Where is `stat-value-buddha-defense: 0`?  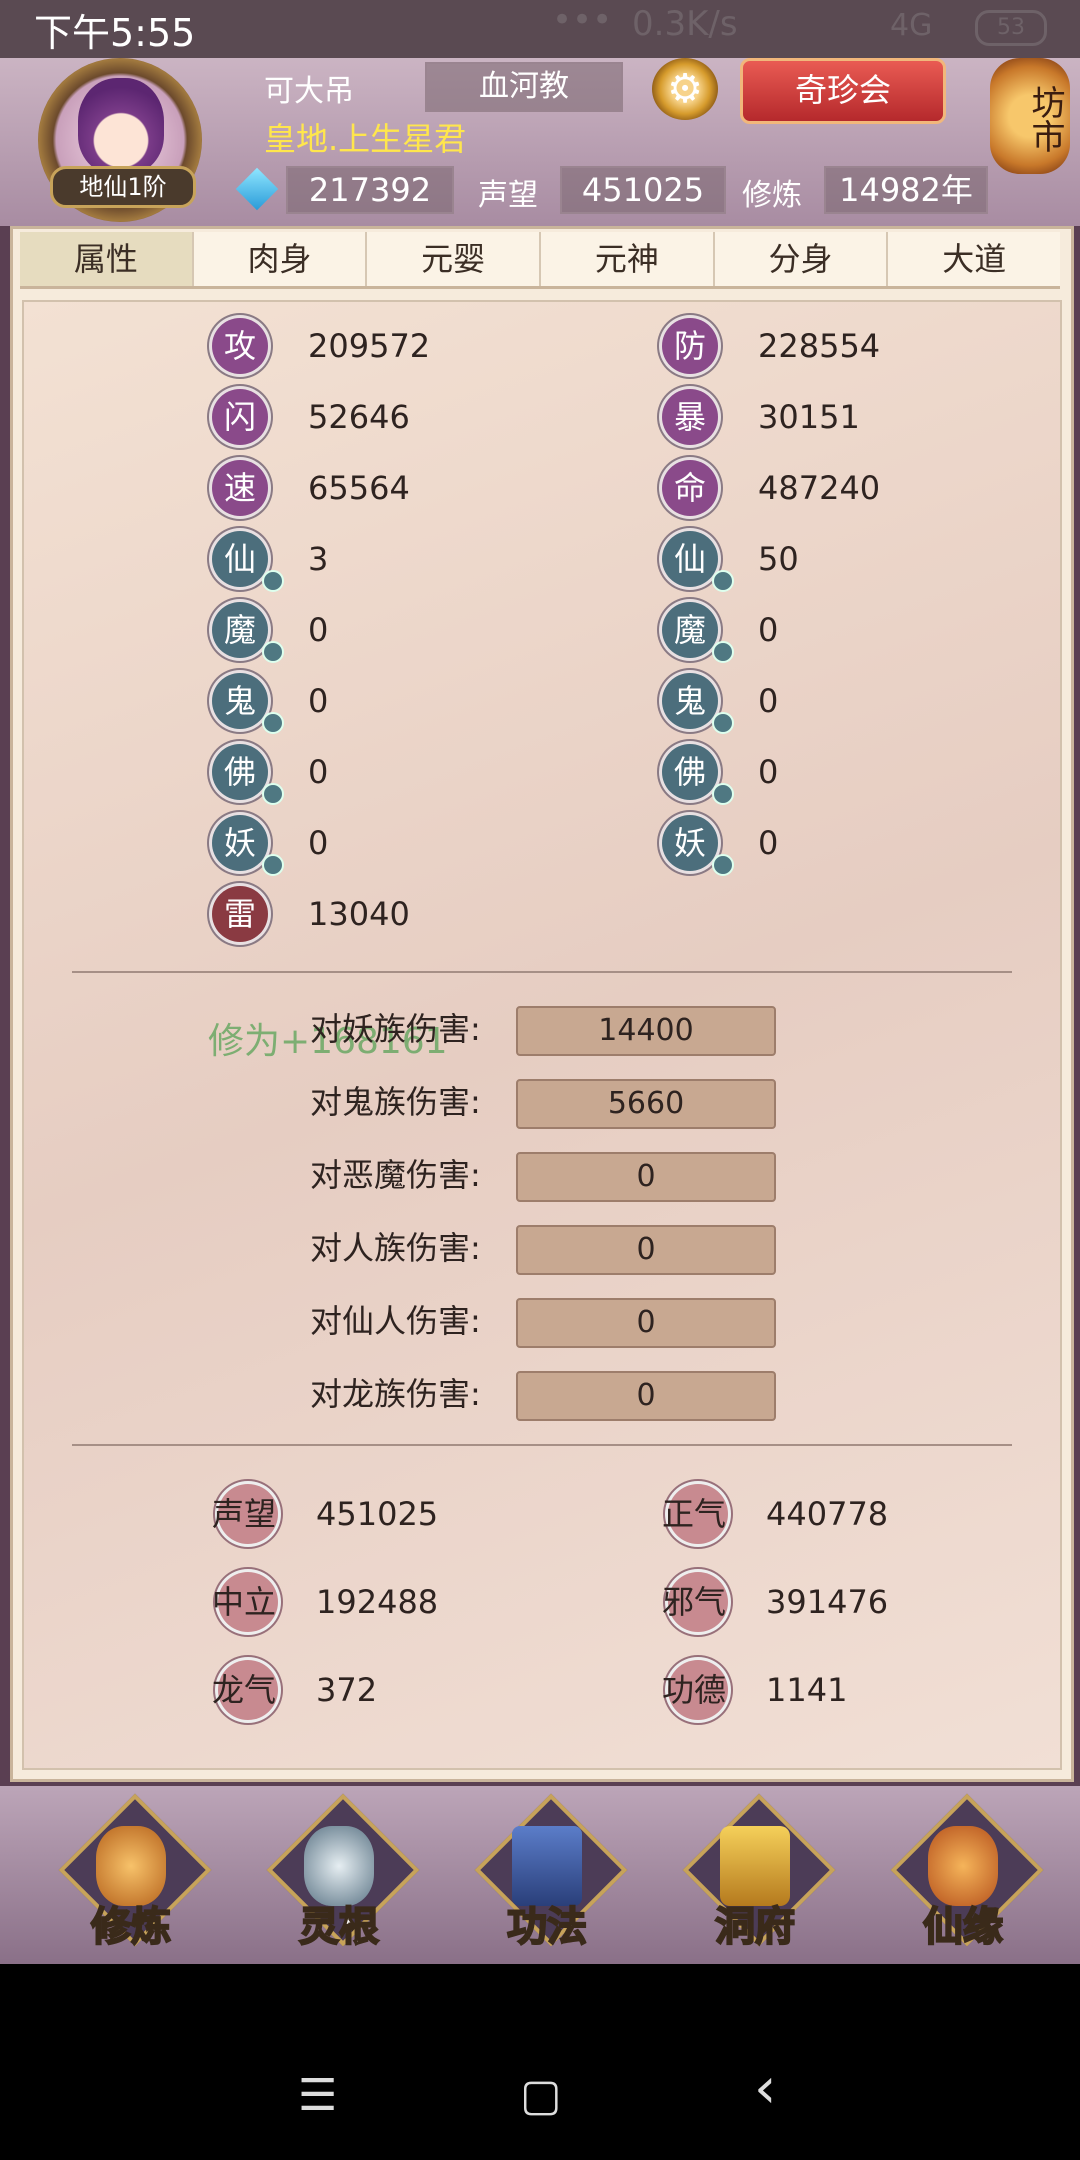 stat-value-buddha-defense: 0 is located at coordinates (768, 772).